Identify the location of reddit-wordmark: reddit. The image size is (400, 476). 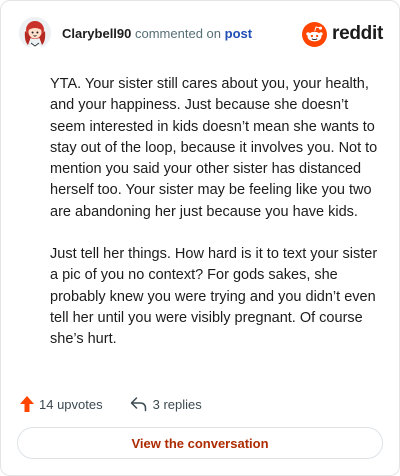
(357, 33).